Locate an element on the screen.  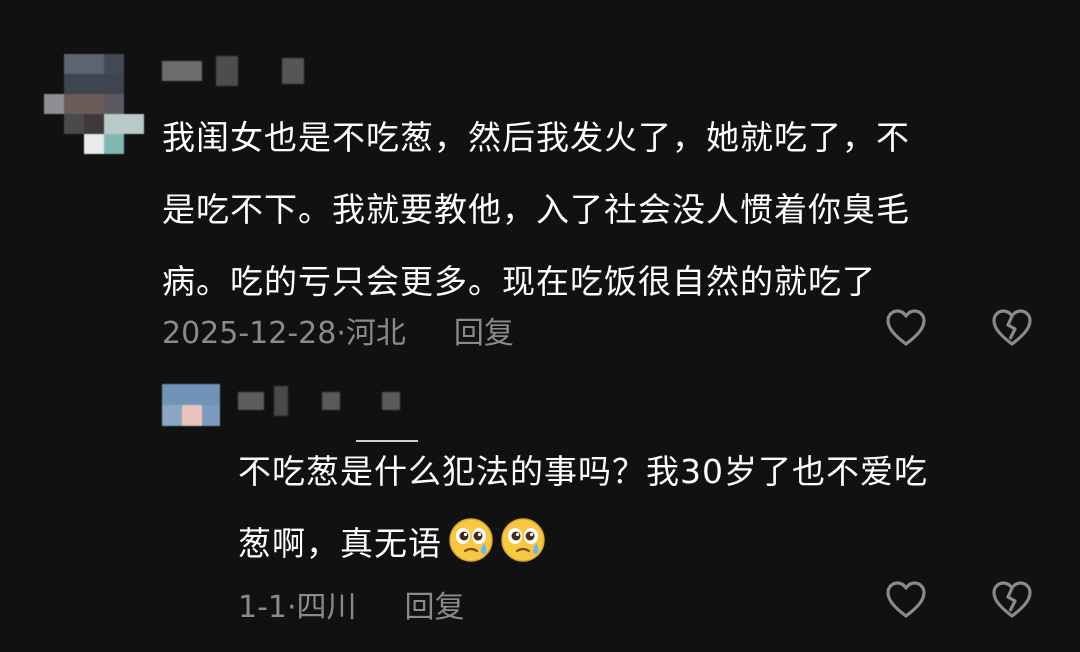
comment-line: 是吃不下。我就要教他，入了社会没人惯着你臭毛 is located at coordinates (536, 209).